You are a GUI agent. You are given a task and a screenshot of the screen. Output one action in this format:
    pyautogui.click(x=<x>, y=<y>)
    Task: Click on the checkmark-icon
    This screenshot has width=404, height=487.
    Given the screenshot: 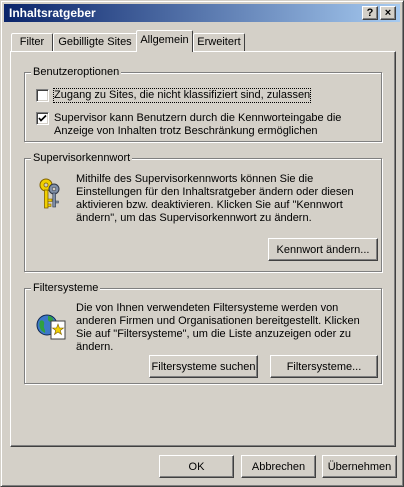 What is the action you would take?
    pyautogui.click(x=42, y=118)
    